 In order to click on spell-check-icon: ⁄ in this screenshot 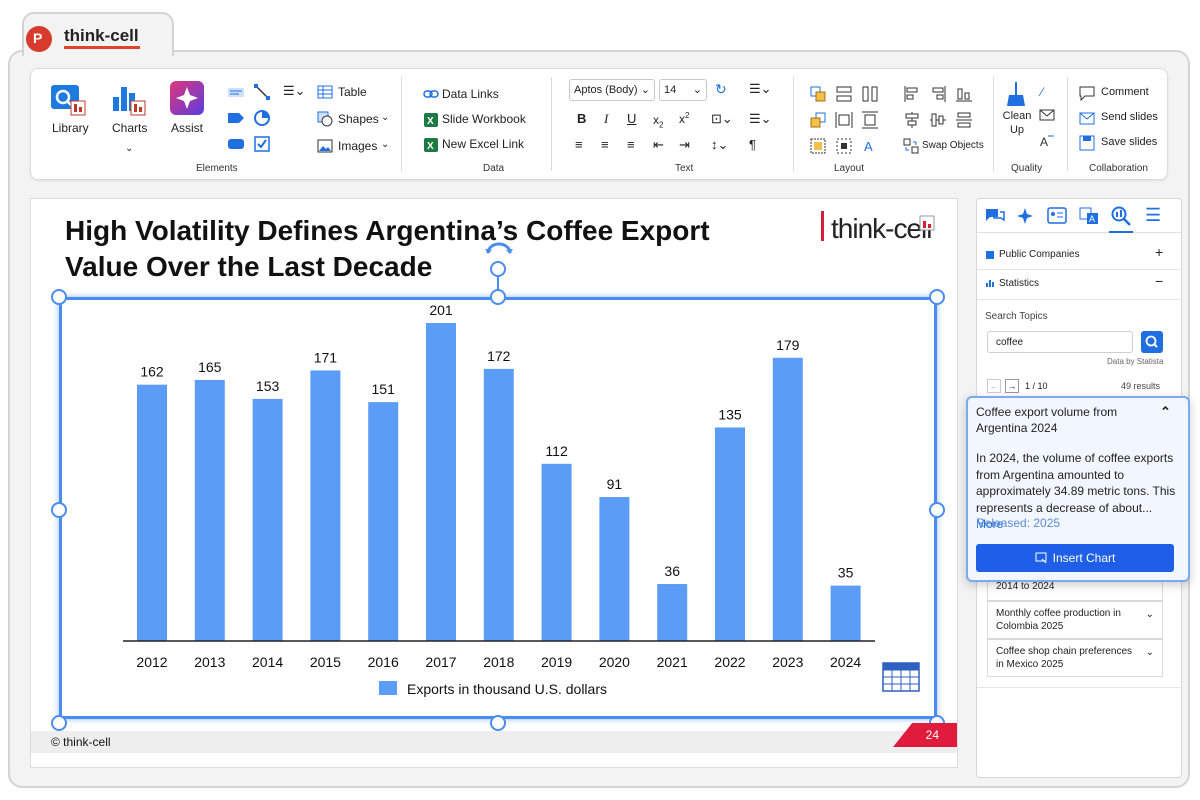, I will do `click(1042, 92)`.